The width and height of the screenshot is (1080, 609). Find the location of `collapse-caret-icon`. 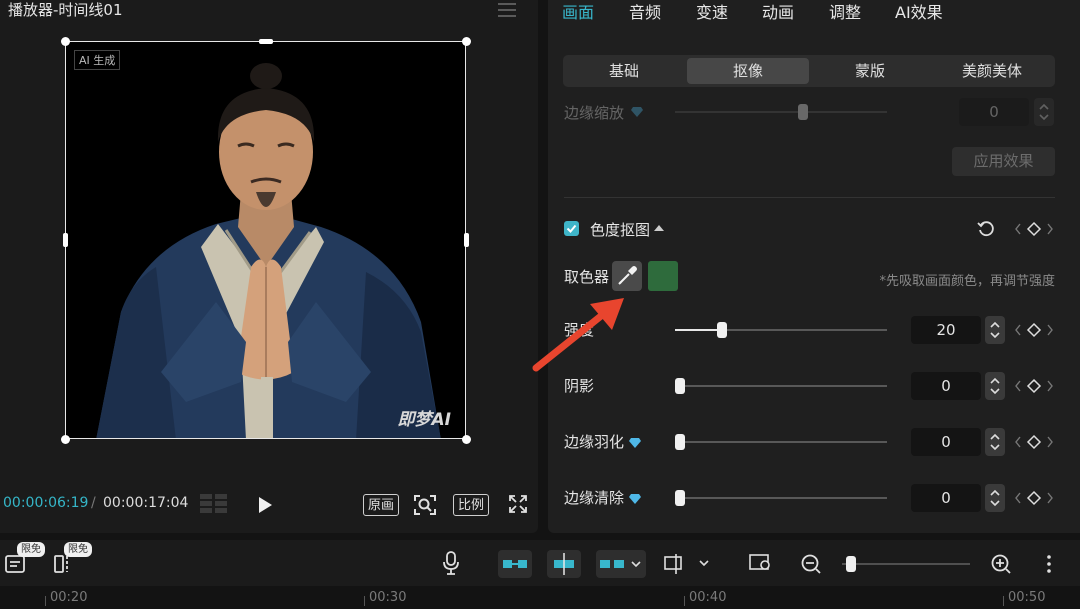

collapse-caret-icon is located at coordinates (659, 228).